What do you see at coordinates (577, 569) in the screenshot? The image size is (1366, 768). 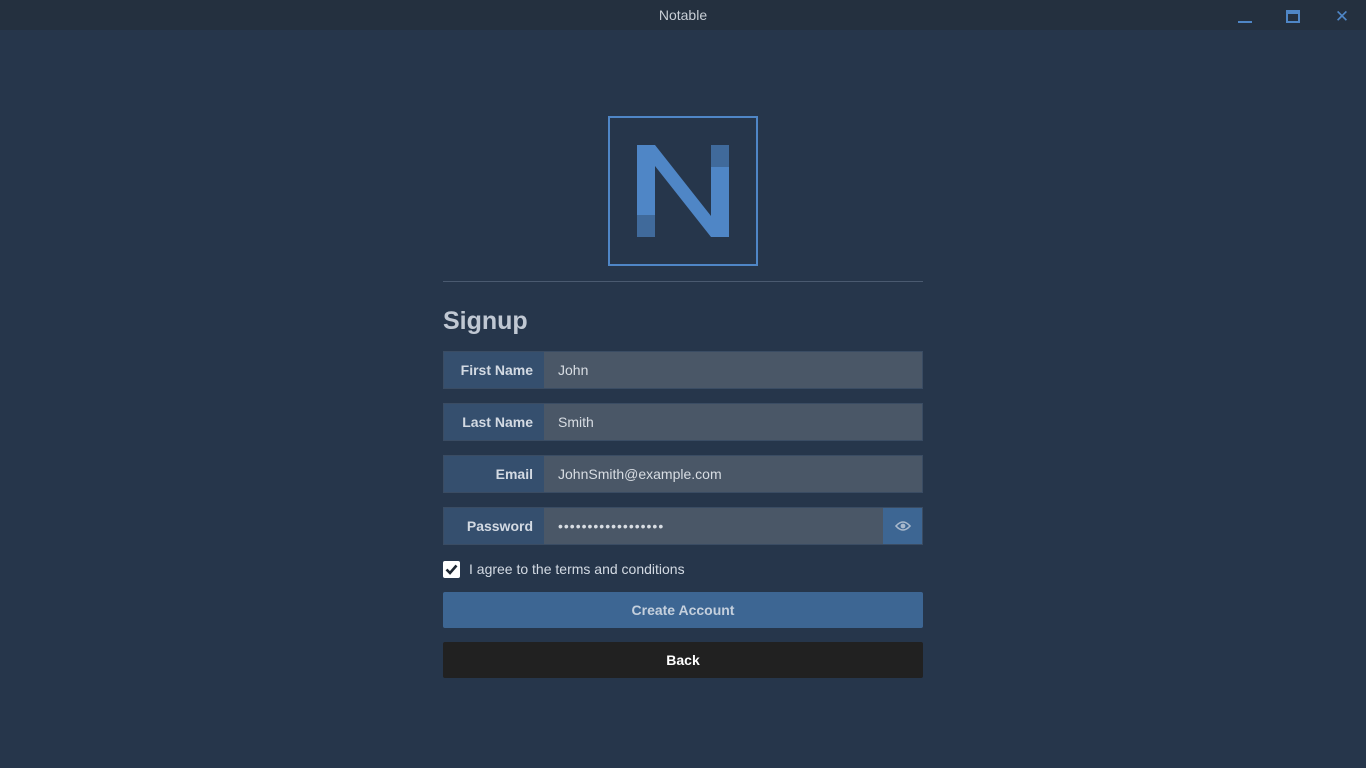 I see `terms-label: I agree to the terms and conditions` at bounding box center [577, 569].